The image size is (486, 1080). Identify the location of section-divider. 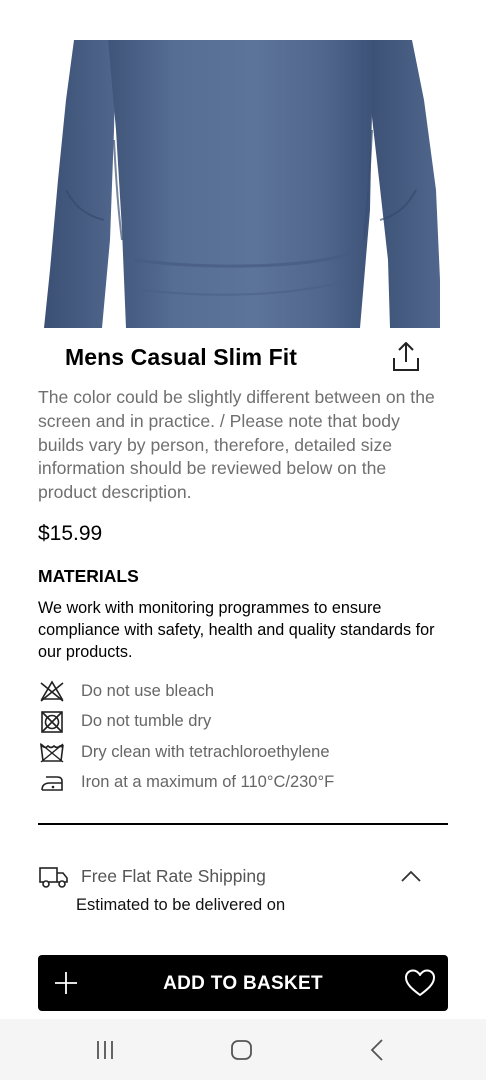
(243, 824).